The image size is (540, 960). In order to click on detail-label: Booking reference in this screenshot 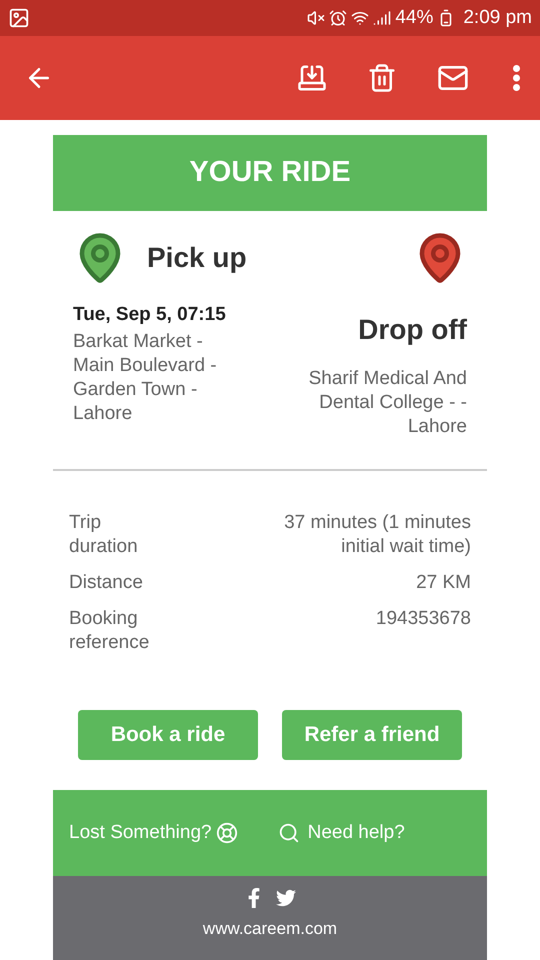, I will do `click(109, 631)`.